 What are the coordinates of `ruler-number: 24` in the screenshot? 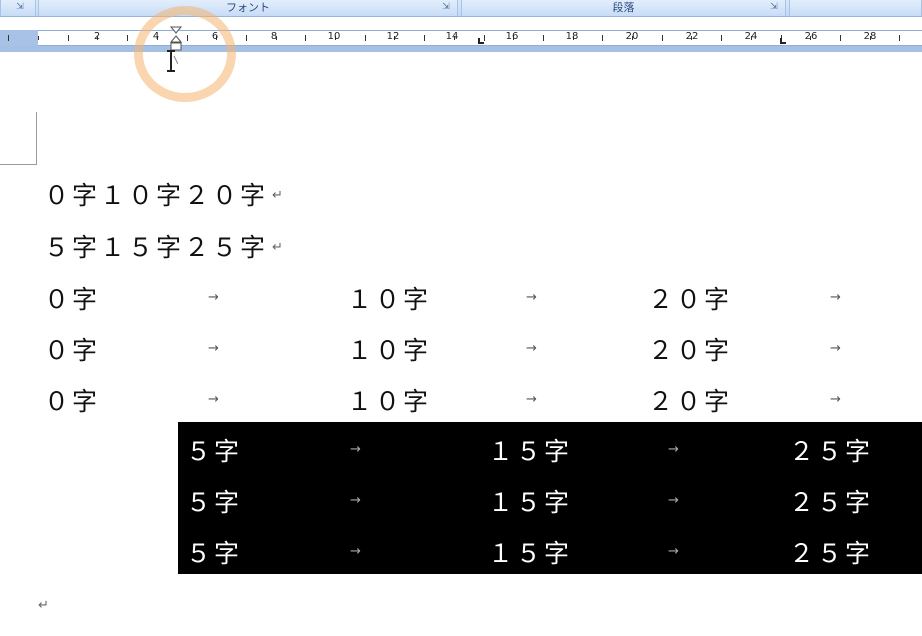 It's located at (751, 36).